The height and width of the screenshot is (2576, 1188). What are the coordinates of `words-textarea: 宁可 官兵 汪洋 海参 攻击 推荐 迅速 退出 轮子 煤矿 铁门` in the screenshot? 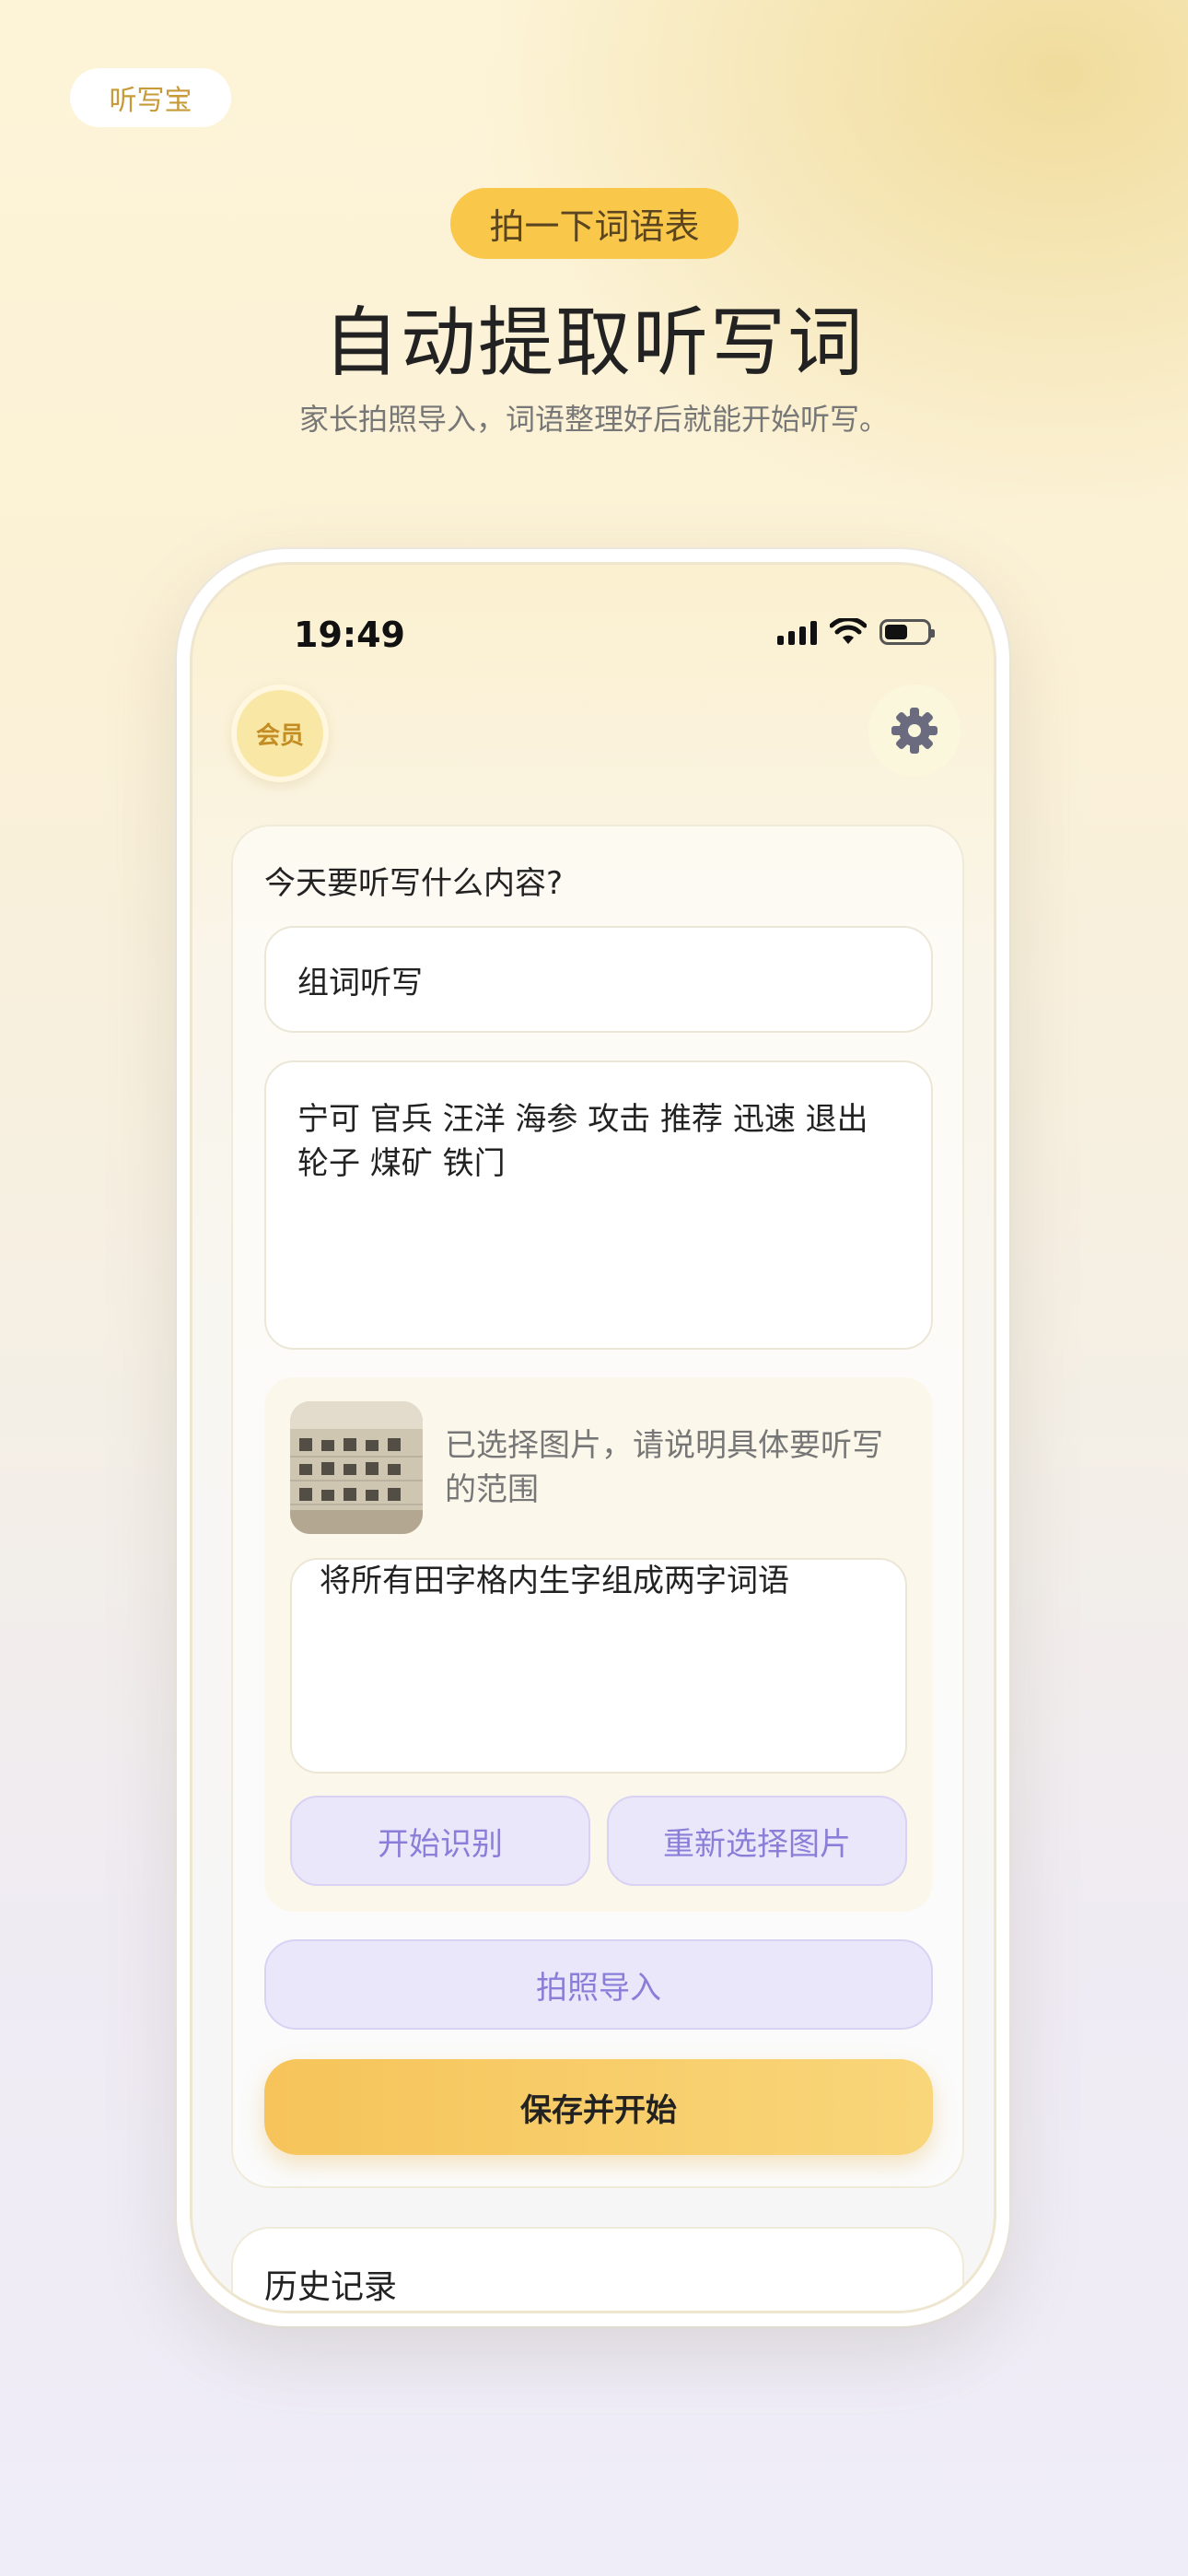 It's located at (598, 1205).